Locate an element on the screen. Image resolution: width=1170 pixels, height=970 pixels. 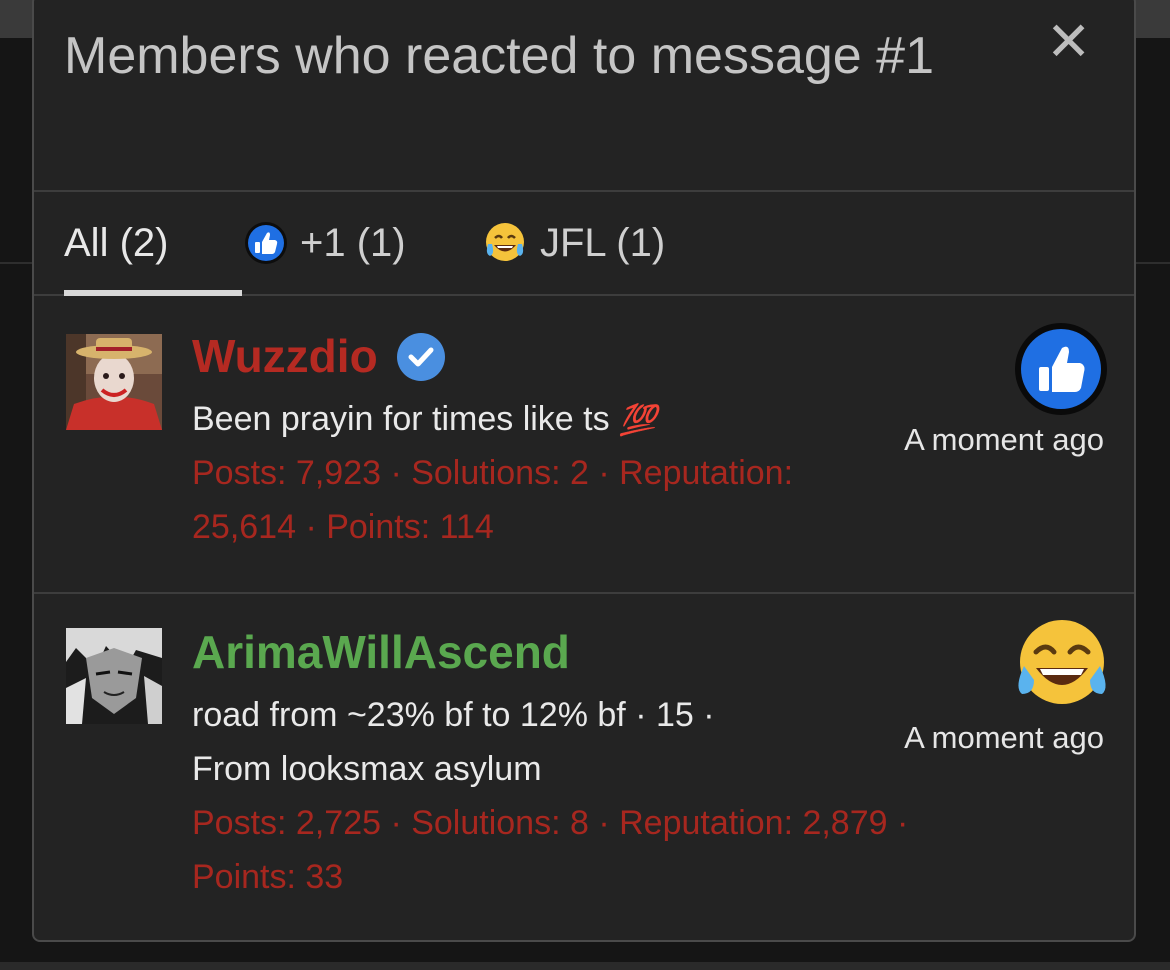
page-bottom-backdrop is located at coordinates (585, 966).